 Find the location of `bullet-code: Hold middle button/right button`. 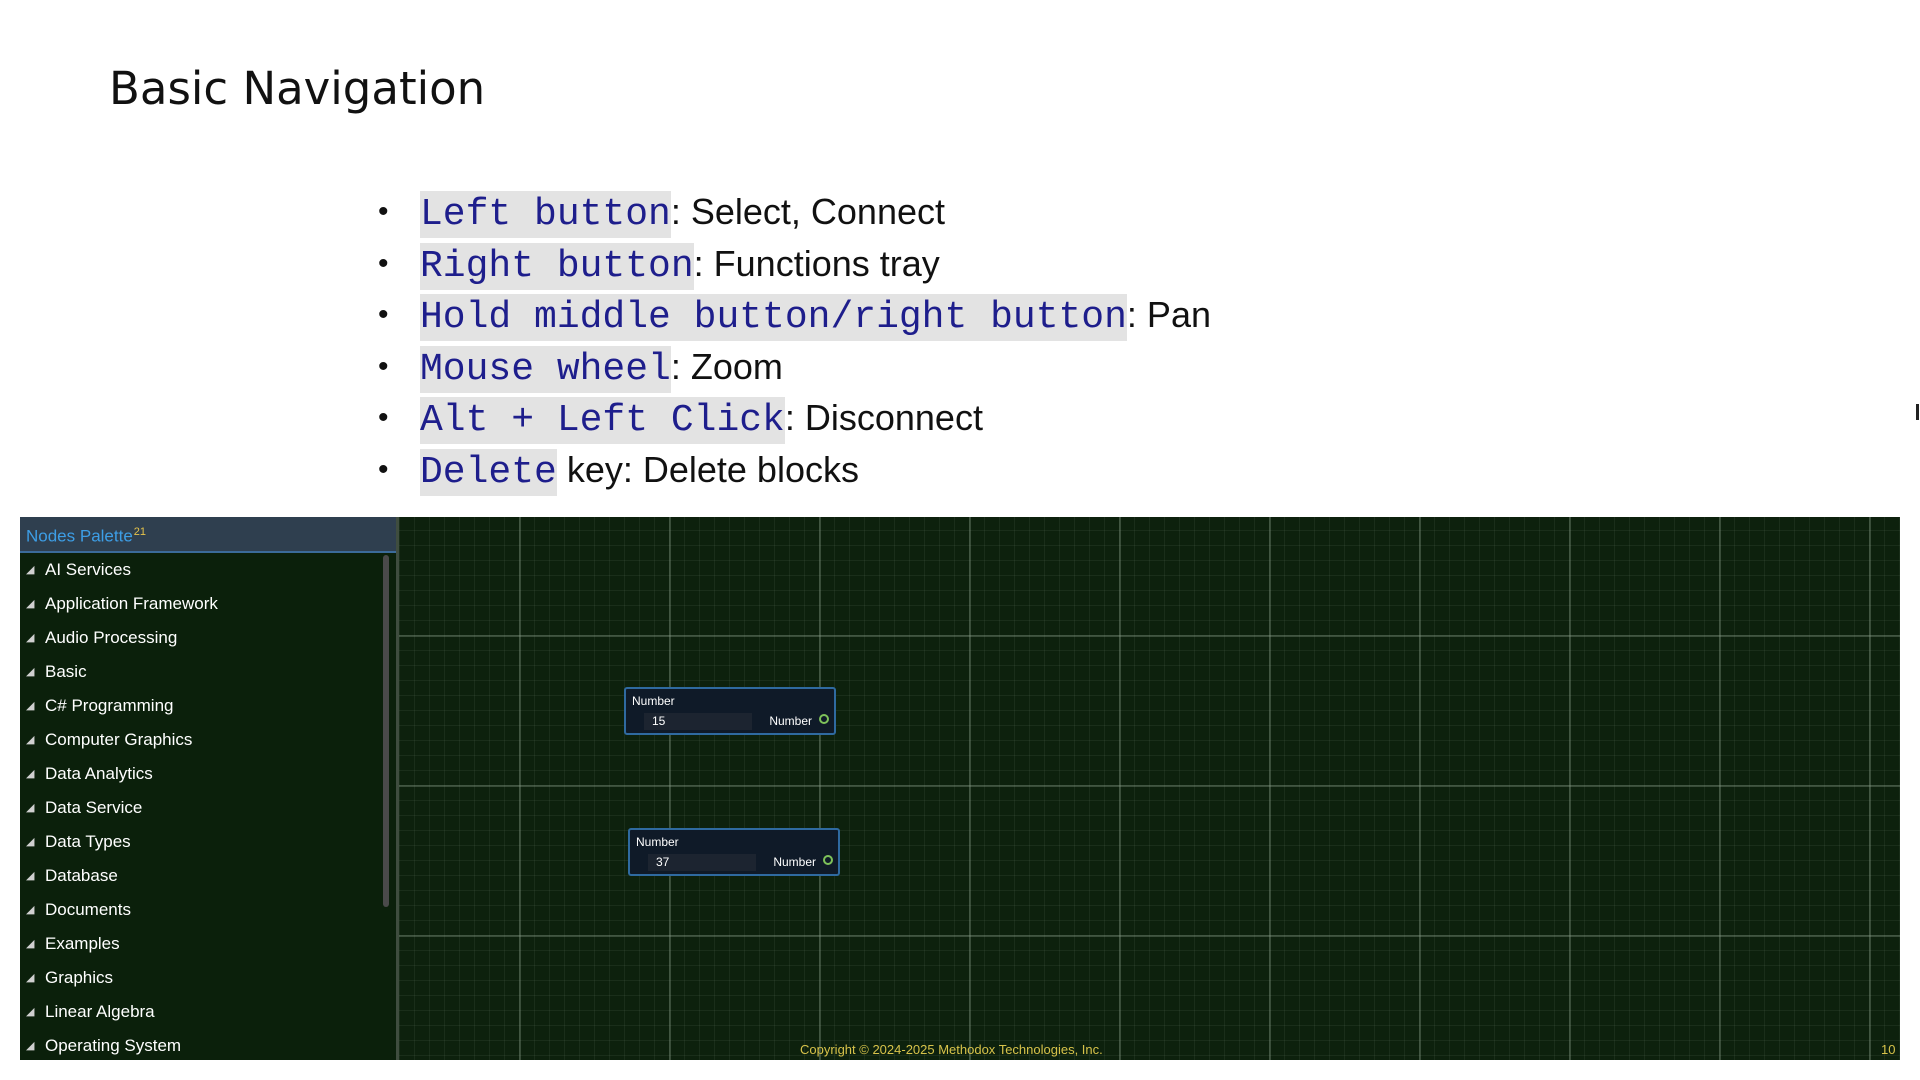

bullet-code: Hold middle button/right button is located at coordinates (773, 317).